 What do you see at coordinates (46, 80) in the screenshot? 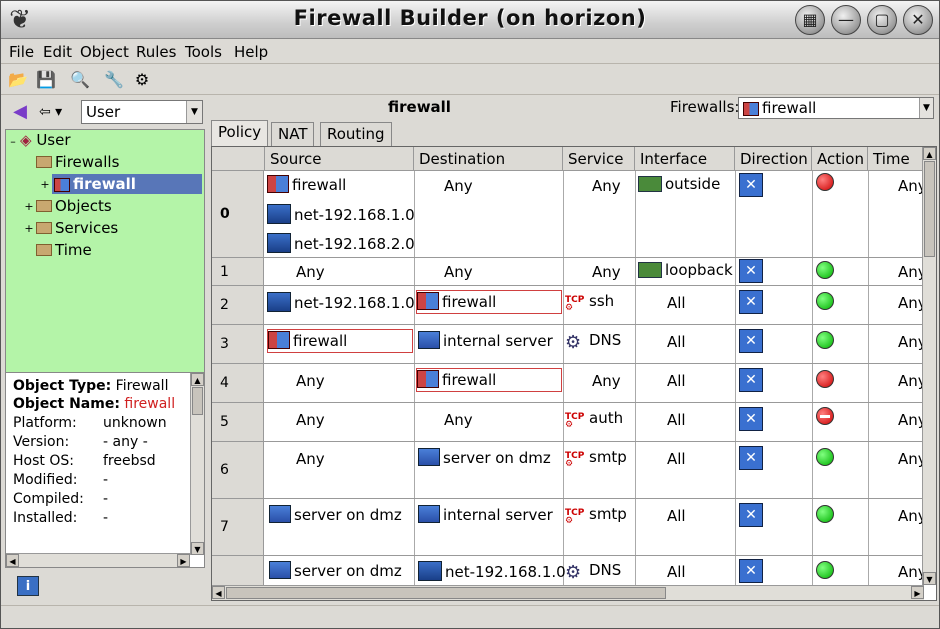
I see `save-icon: 💾` at bounding box center [46, 80].